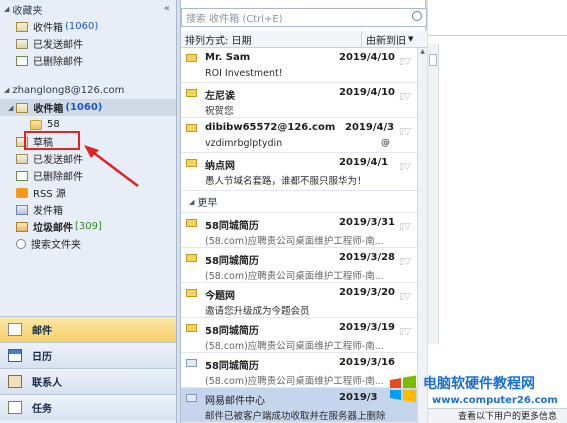 This screenshot has width=567, height=423. What do you see at coordinates (299, 300) in the screenshot?
I see `message-row: 今题网 2019/3/20 邀请您升级成为今题会员 ▯▽` at bounding box center [299, 300].